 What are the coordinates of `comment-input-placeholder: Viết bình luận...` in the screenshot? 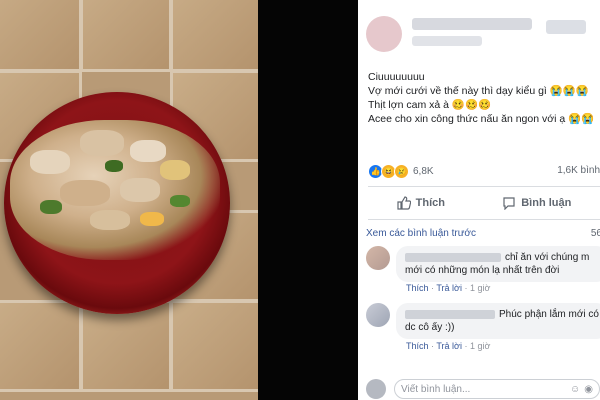 It's located at (436, 389).